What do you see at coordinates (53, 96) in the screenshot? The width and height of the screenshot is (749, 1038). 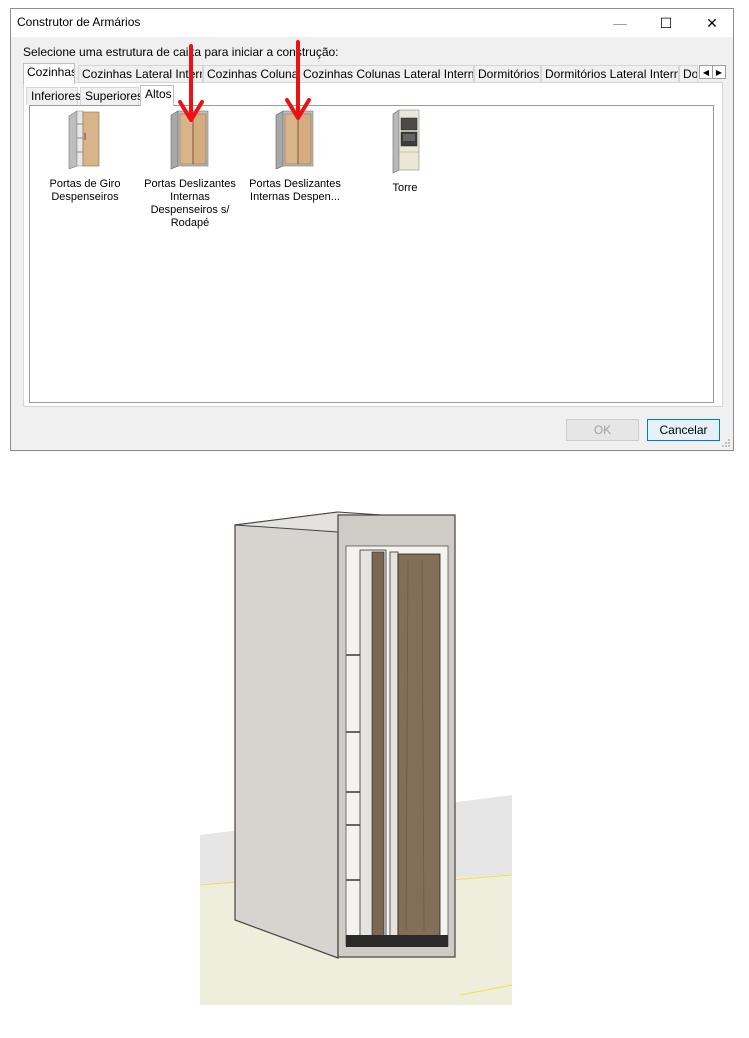 I see `subtab-inferiores: Inferiores` at bounding box center [53, 96].